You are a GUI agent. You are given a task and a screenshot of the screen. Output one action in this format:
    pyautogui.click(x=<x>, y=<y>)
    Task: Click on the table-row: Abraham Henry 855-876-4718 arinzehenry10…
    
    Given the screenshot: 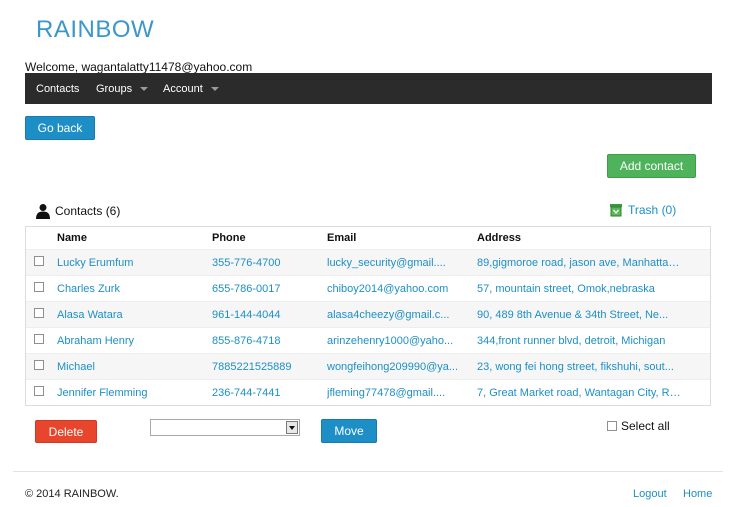 What is the action you would take?
    pyautogui.click(x=368, y=340)
    